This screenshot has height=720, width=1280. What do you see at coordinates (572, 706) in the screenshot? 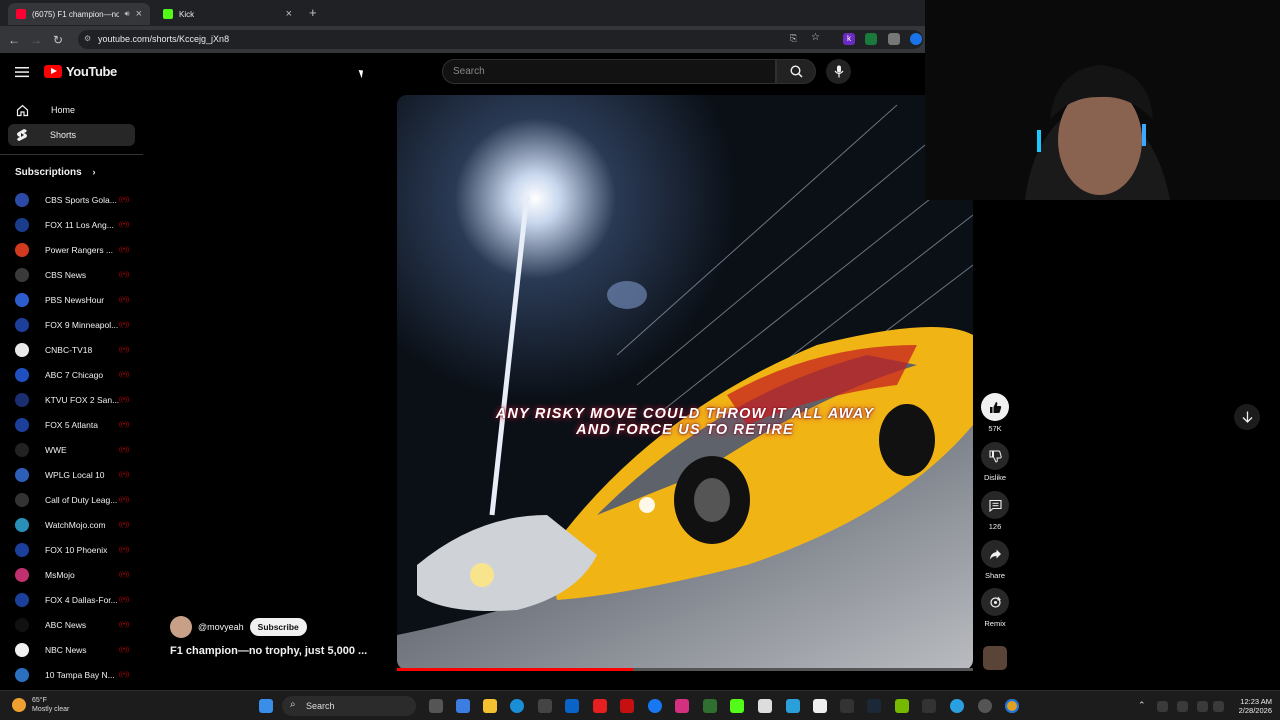
I see `mail-icon` at bounding box center [572, 706].